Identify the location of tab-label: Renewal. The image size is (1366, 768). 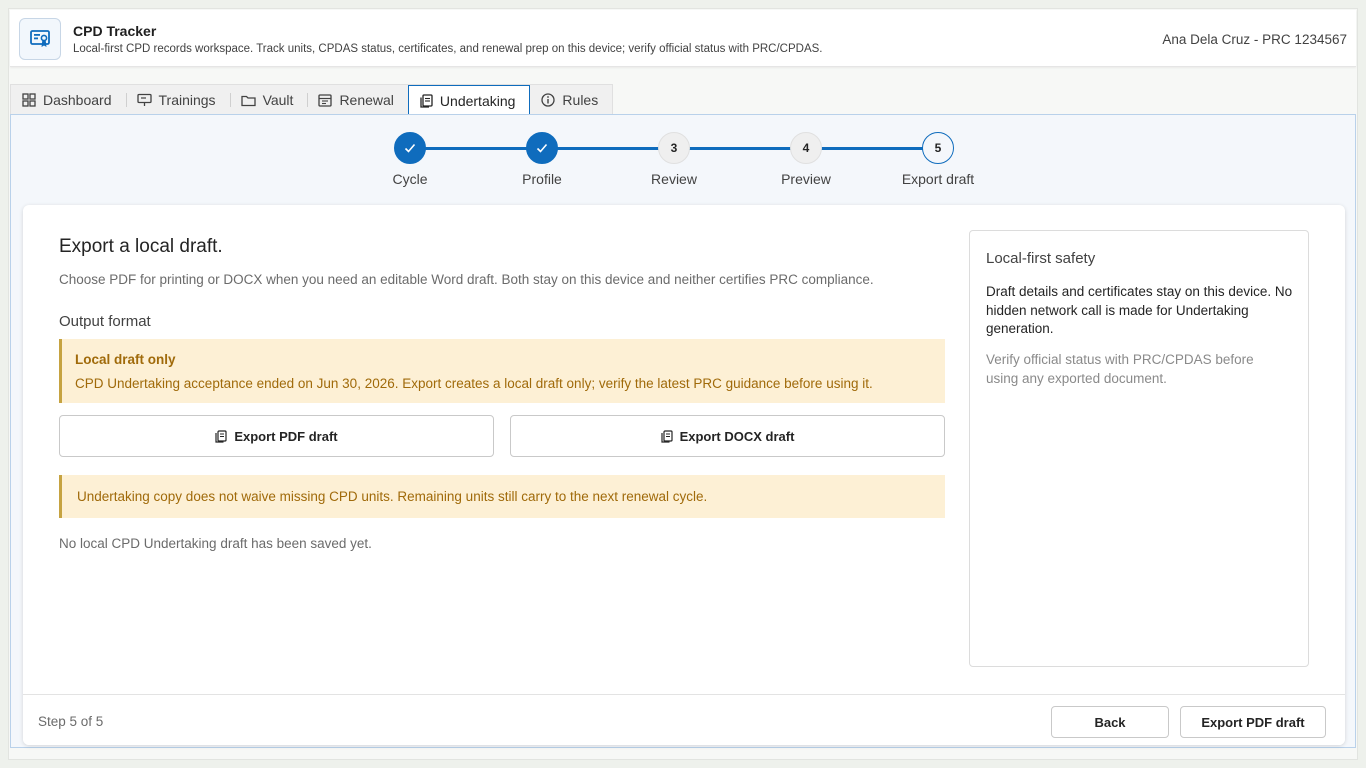
(366, 100).